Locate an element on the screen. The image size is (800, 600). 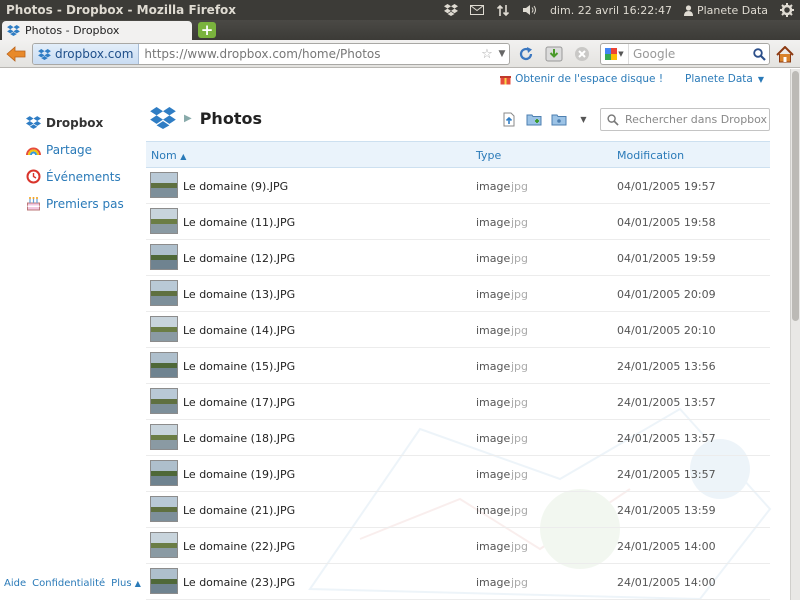
search-engine-selector: ▼ is located at coordinates (615, 54).